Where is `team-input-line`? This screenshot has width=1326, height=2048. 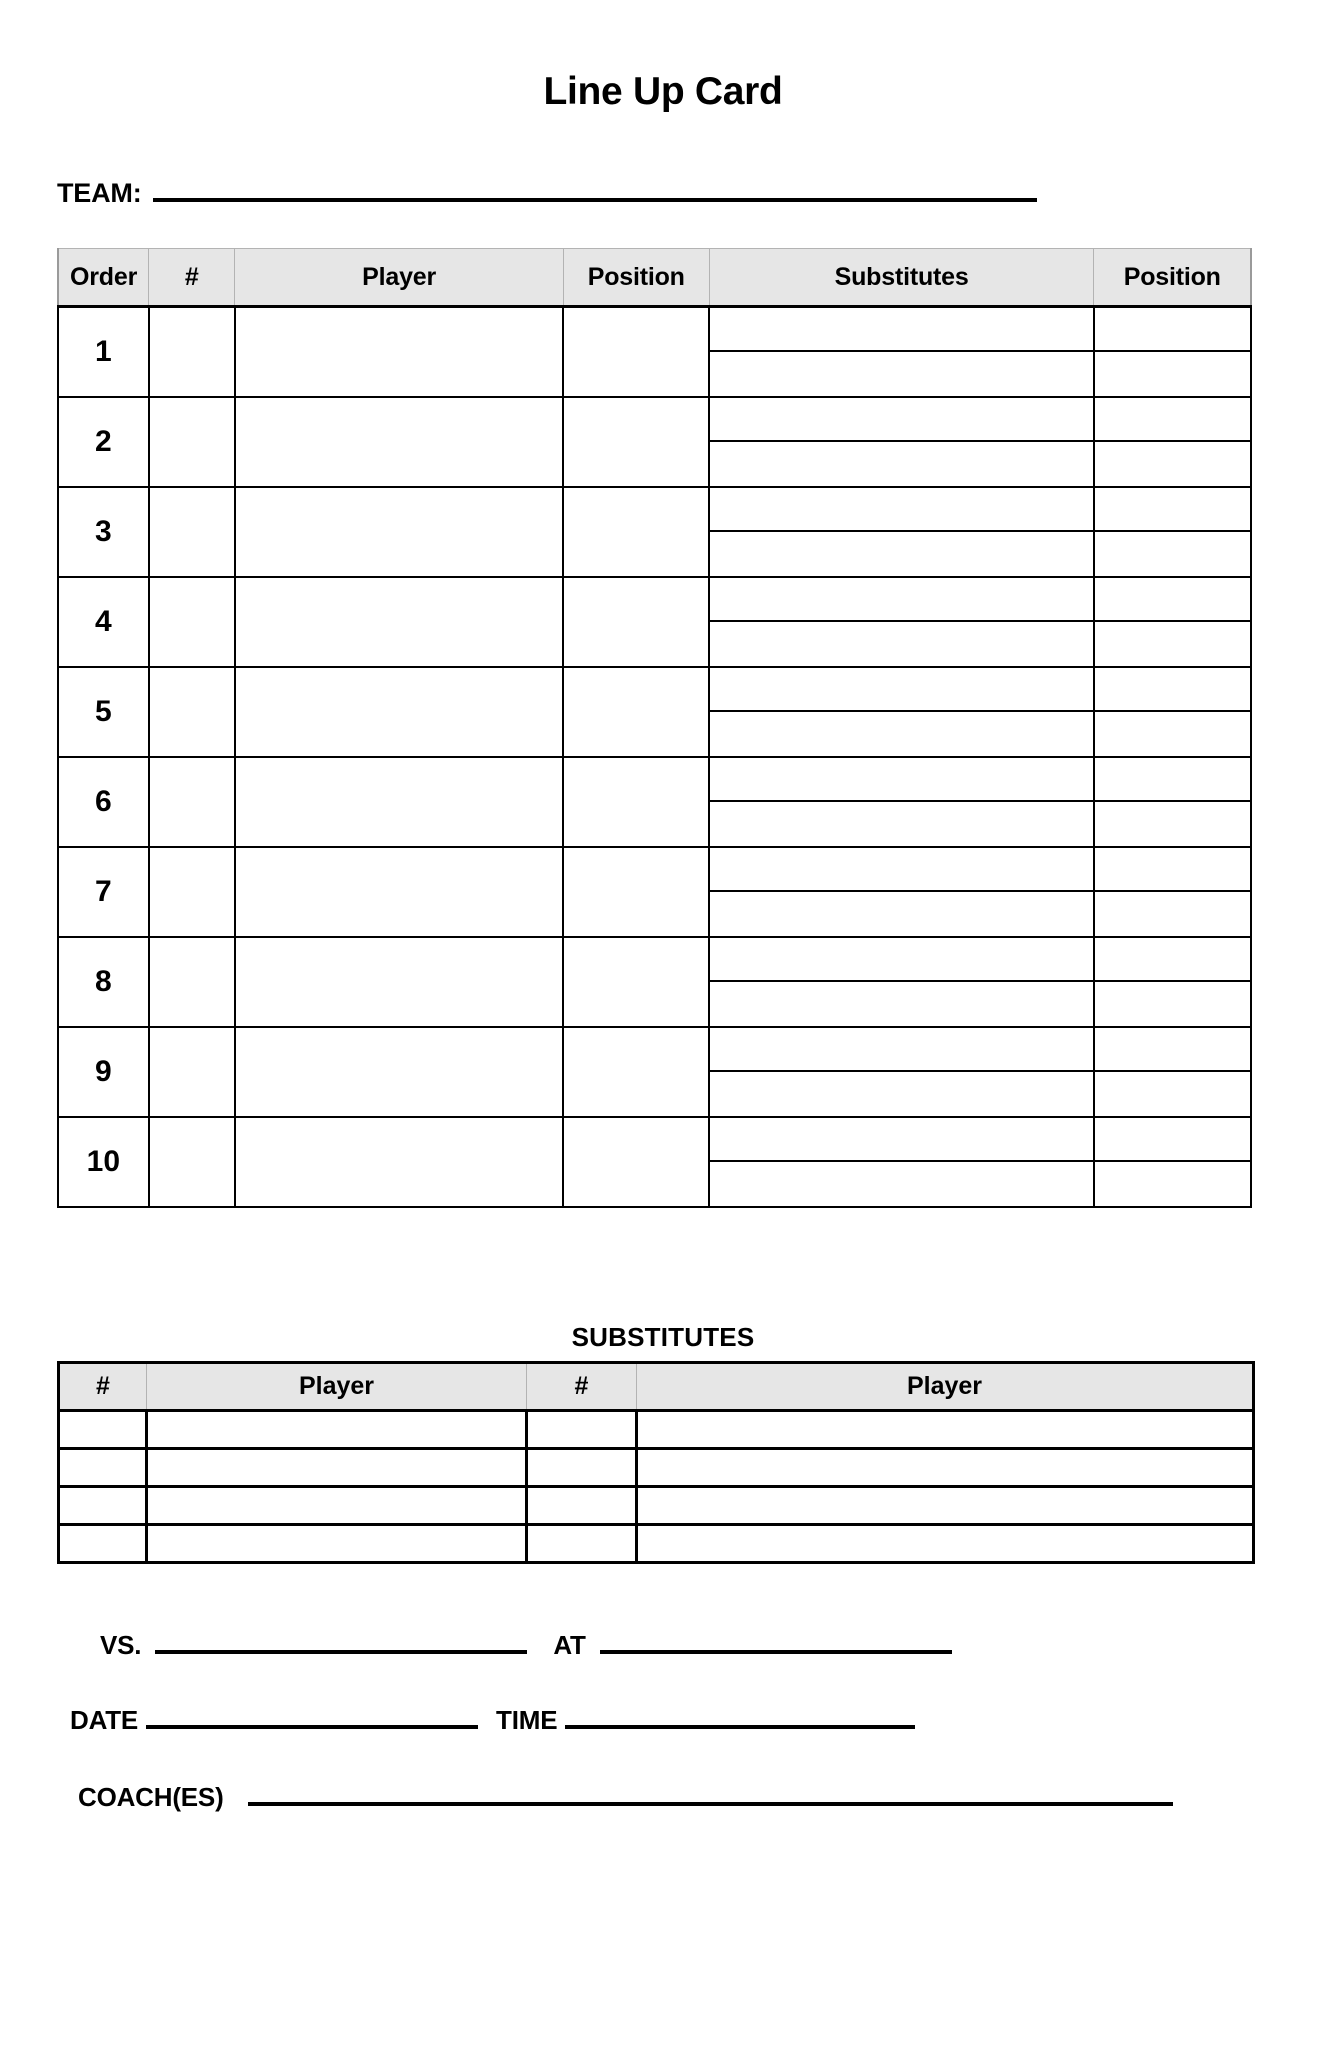 team-input-line is located at coordinates (595, 191).